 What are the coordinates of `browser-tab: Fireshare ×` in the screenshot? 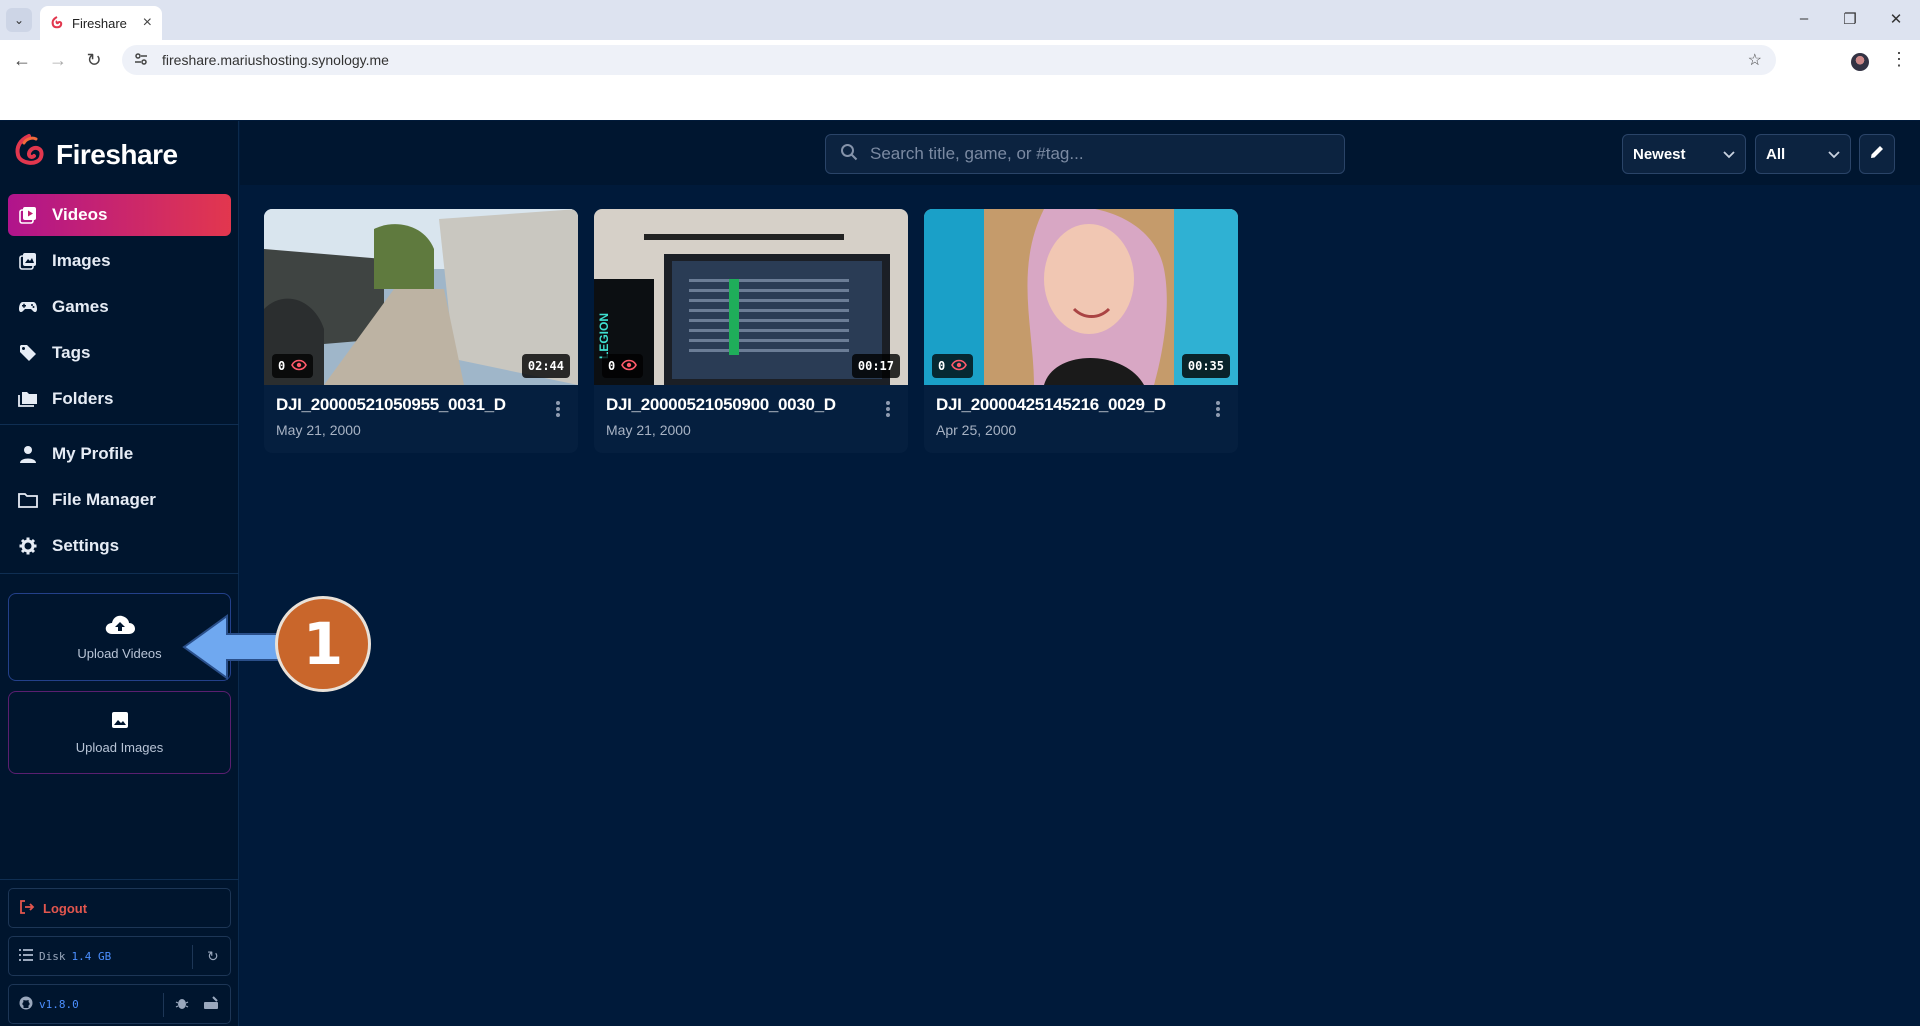 It's located at (101, 23).